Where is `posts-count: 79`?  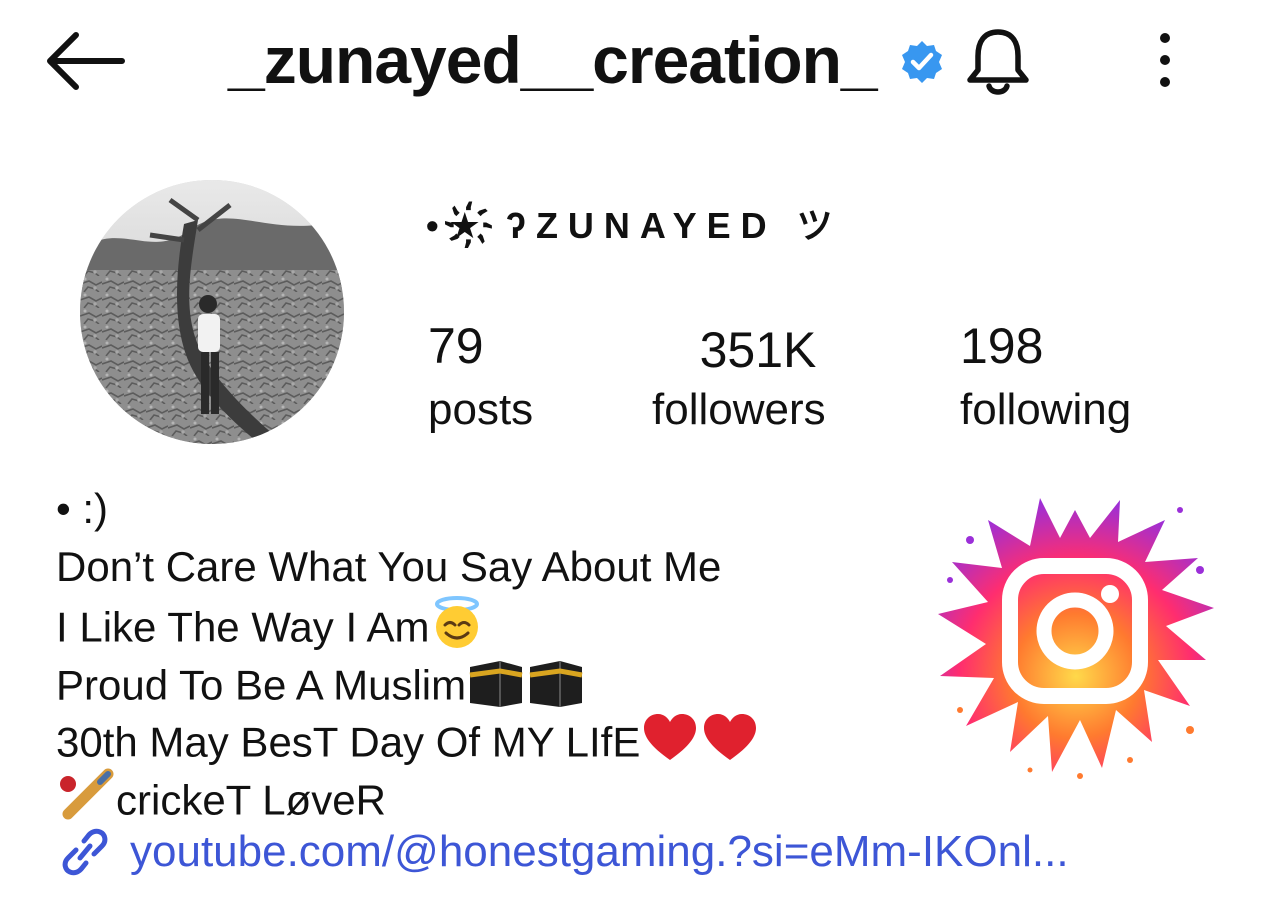
posts-count: 79 is located at coordinates (456, 346).